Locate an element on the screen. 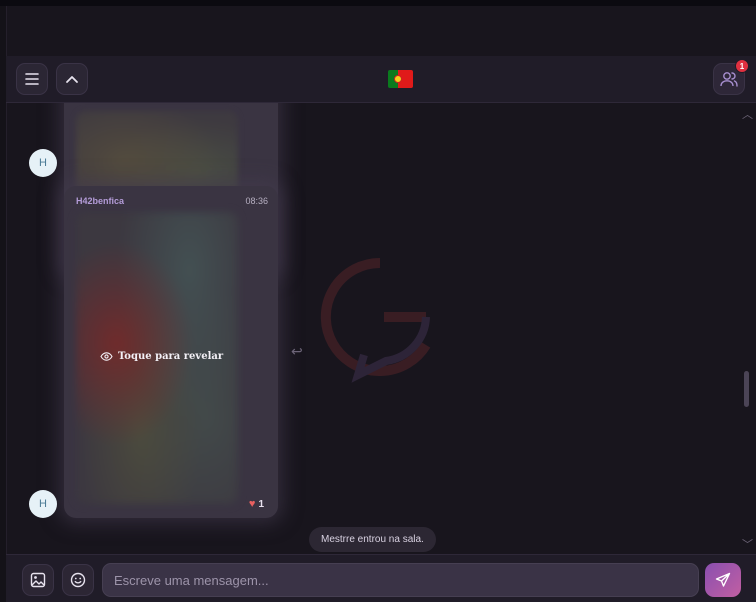  image-icon is located at coordinates (38, 580).